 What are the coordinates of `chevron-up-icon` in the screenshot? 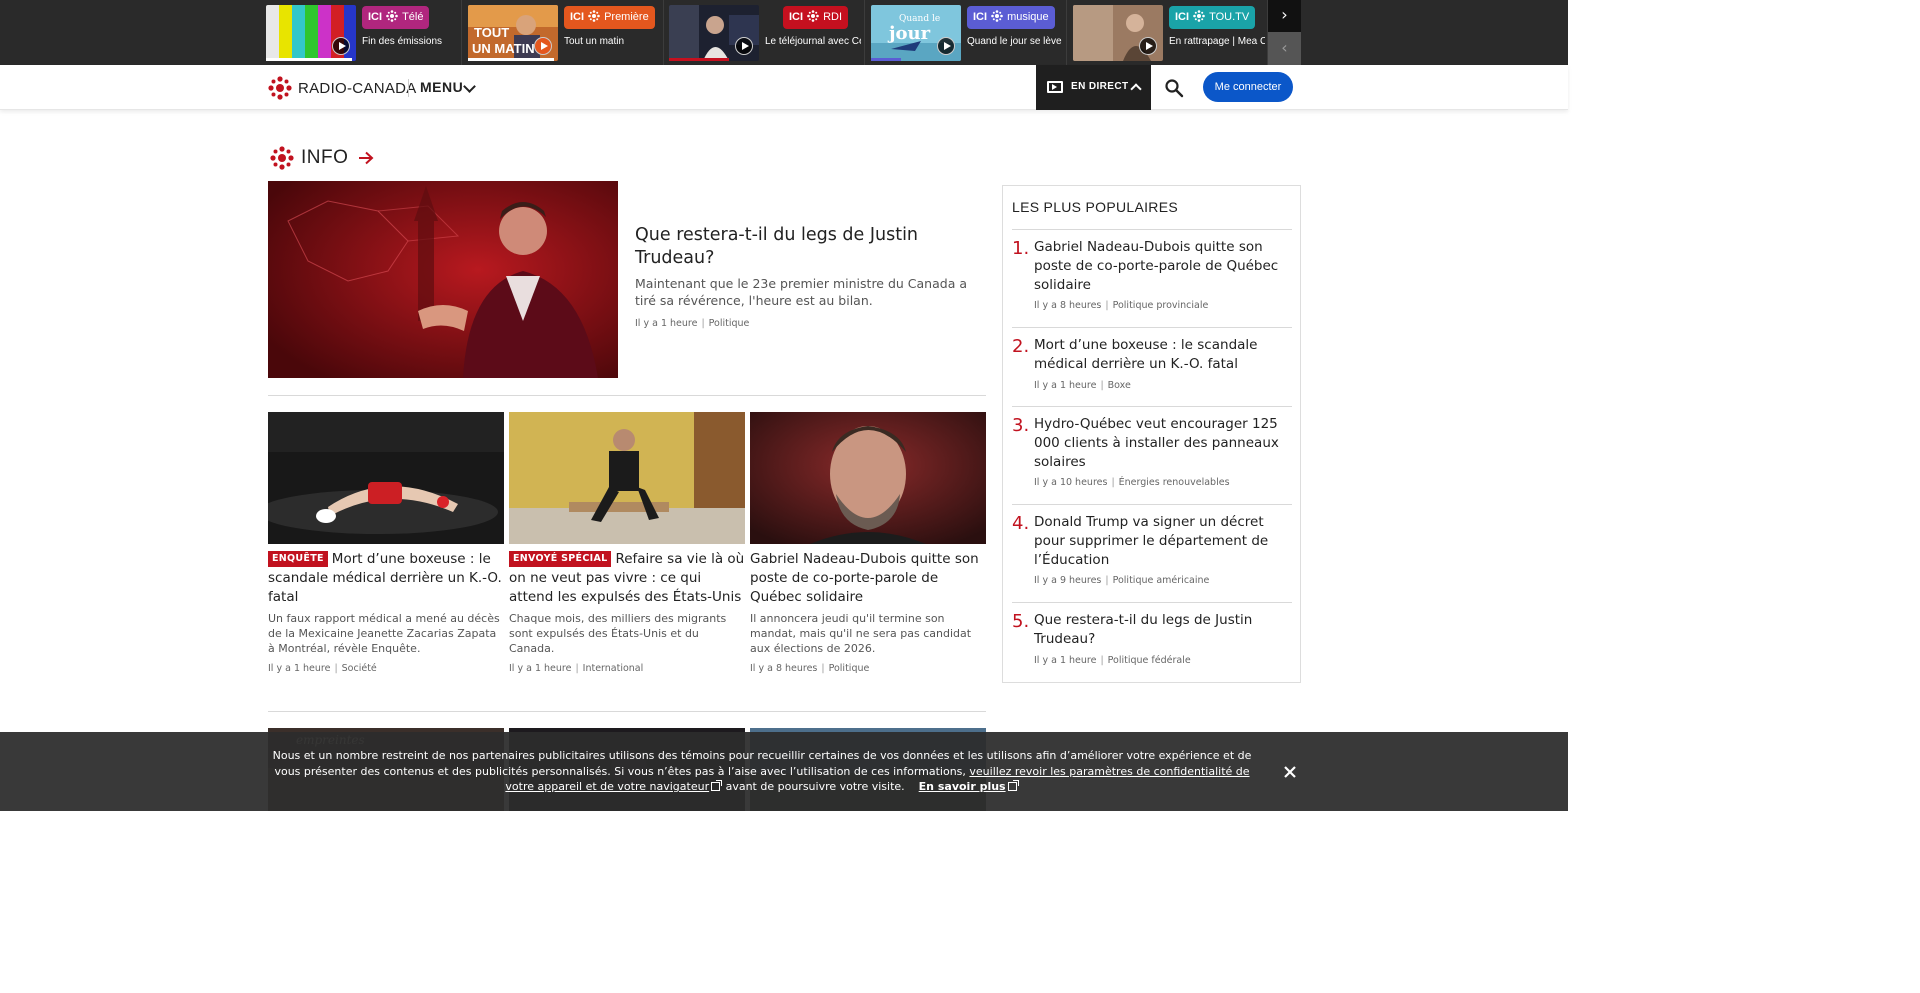 It's located at (1136, 89).